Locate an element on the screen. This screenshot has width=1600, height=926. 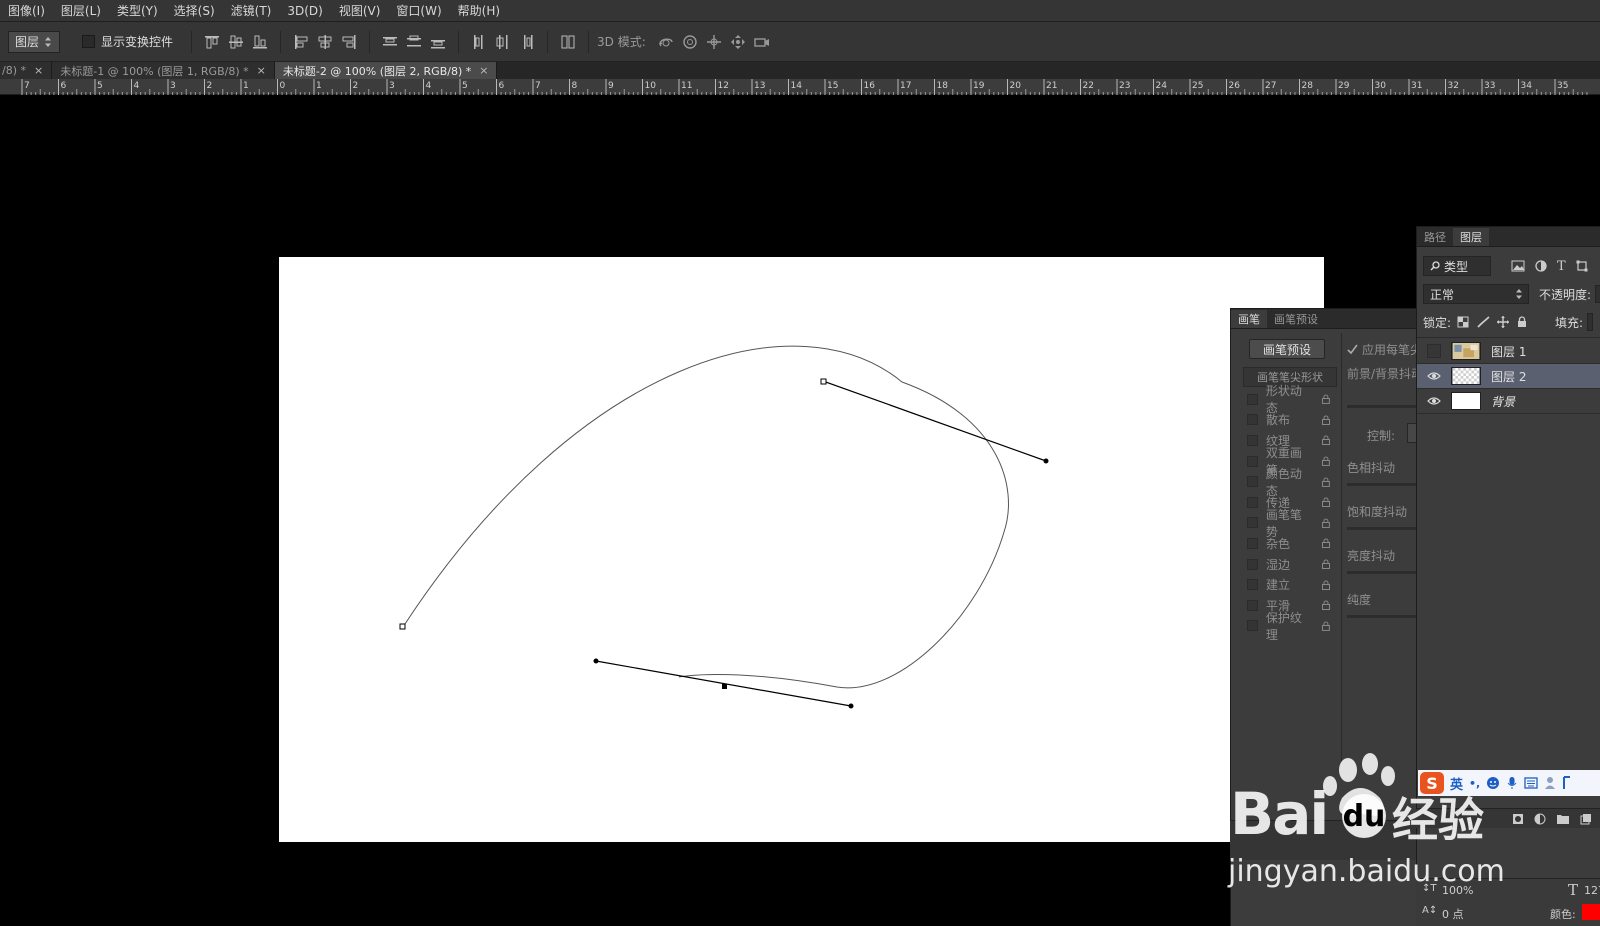
checkmark-icon is located at coordinates (1352, 349).